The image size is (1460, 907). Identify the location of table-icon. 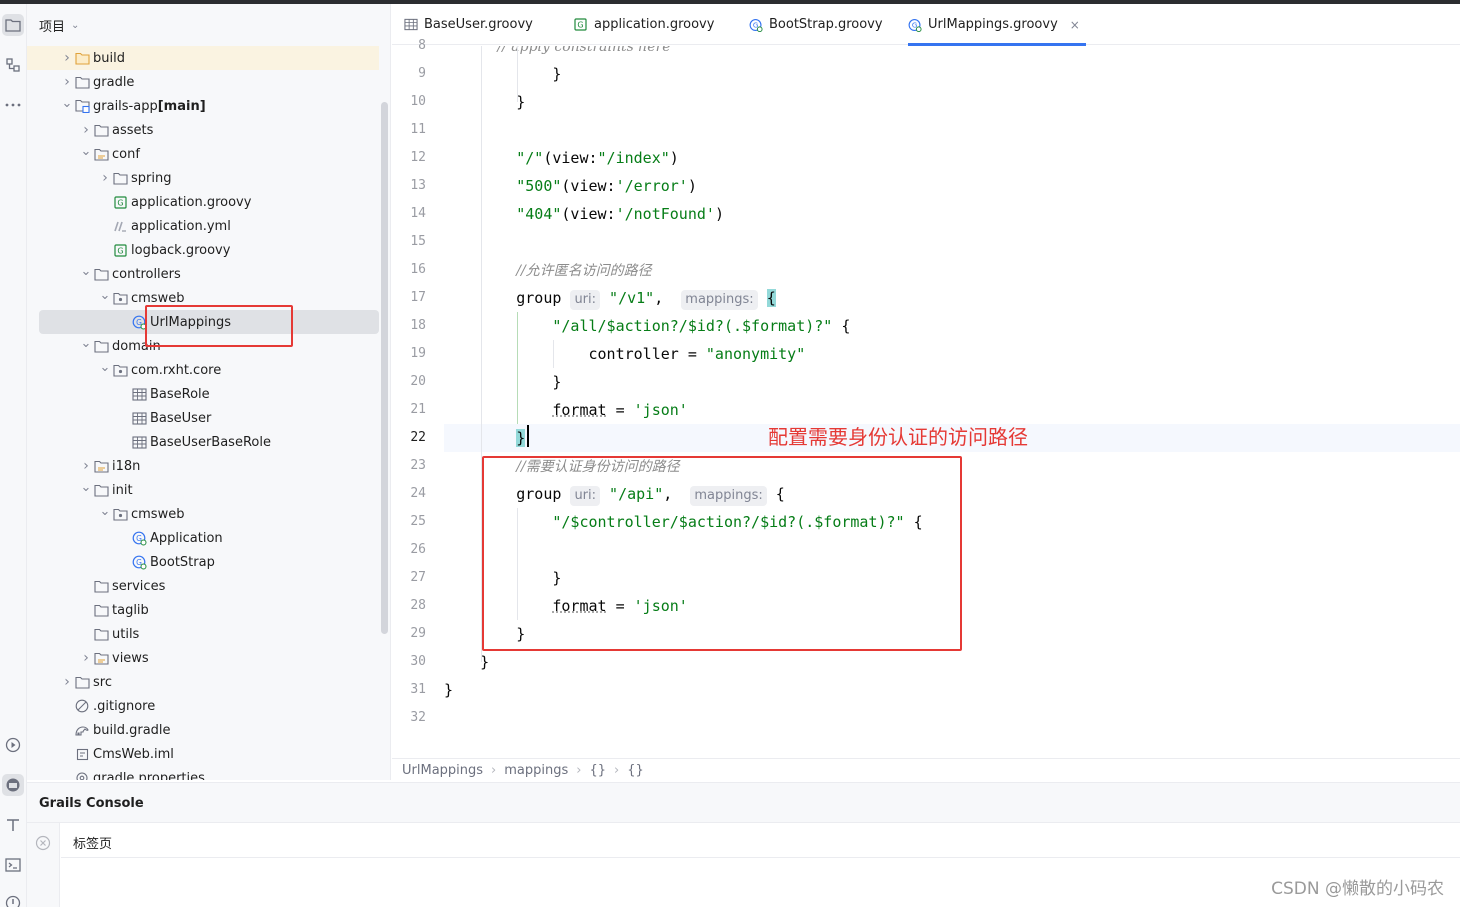
(411, 25).